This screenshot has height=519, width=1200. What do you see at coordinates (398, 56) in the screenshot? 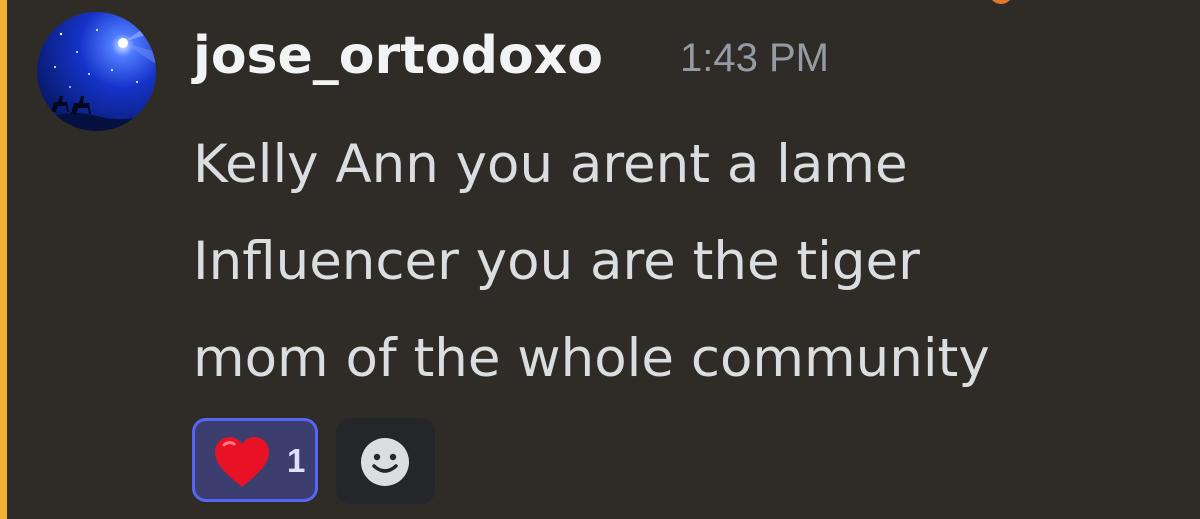
I see `username: jose_ortodoxo` at bounding box center [398, 56].